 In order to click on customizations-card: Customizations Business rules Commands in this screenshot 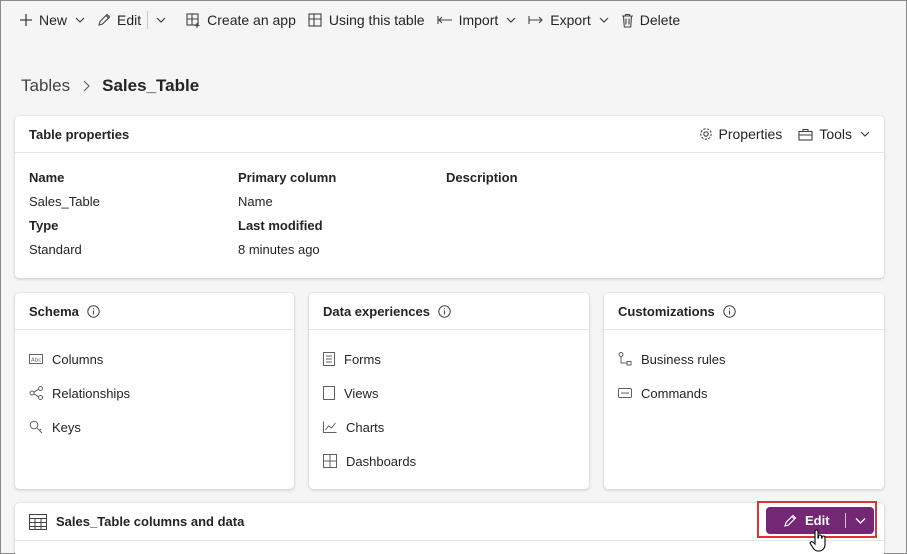, I will do `click(744, 391)`.